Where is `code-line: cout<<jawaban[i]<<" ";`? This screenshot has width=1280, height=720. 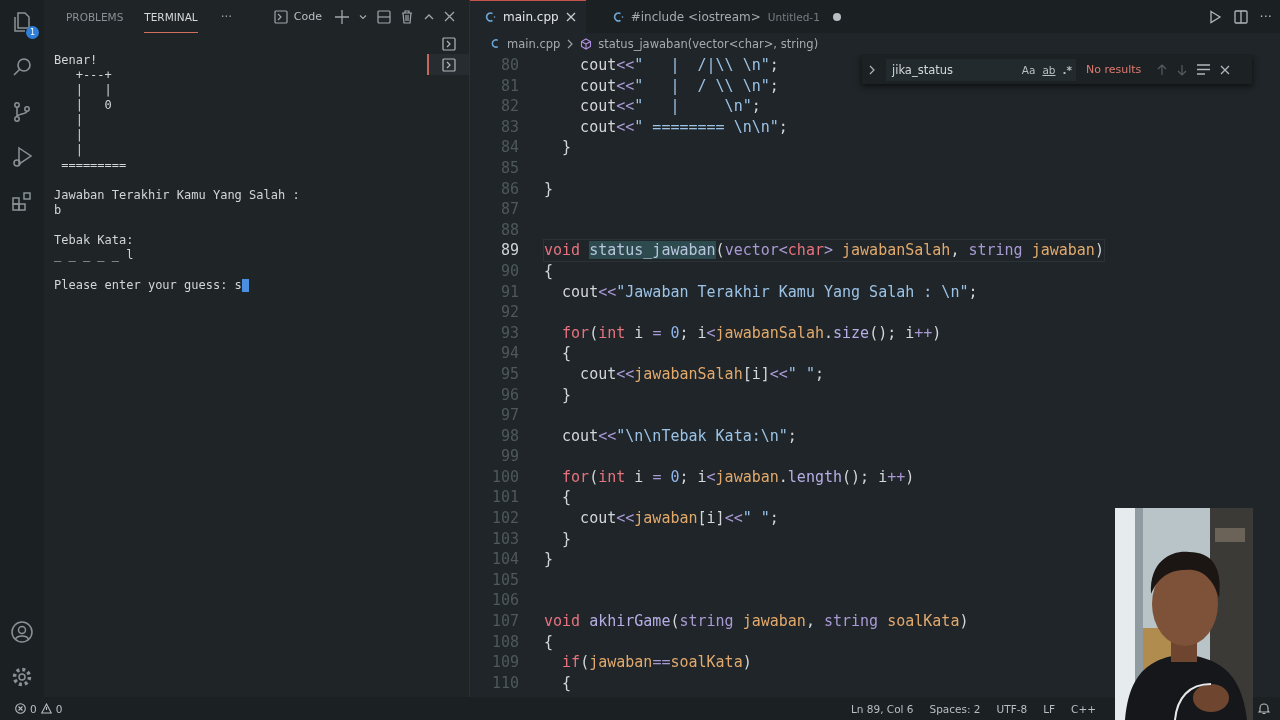
code-line: cout<<jawaban[i]<<" "; is located at coordinates (679, 518).